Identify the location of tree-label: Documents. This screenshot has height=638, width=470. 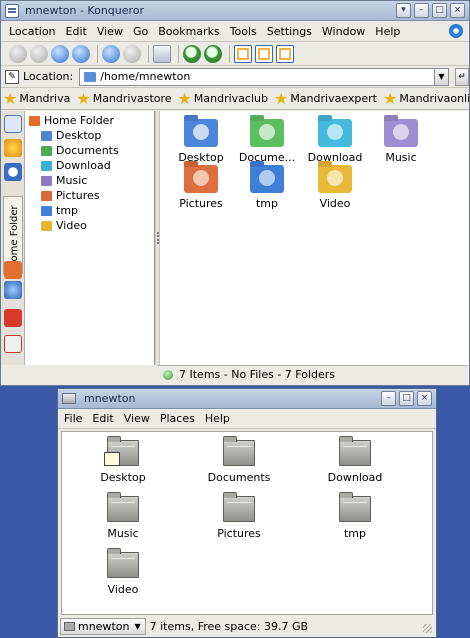
(87, 150).